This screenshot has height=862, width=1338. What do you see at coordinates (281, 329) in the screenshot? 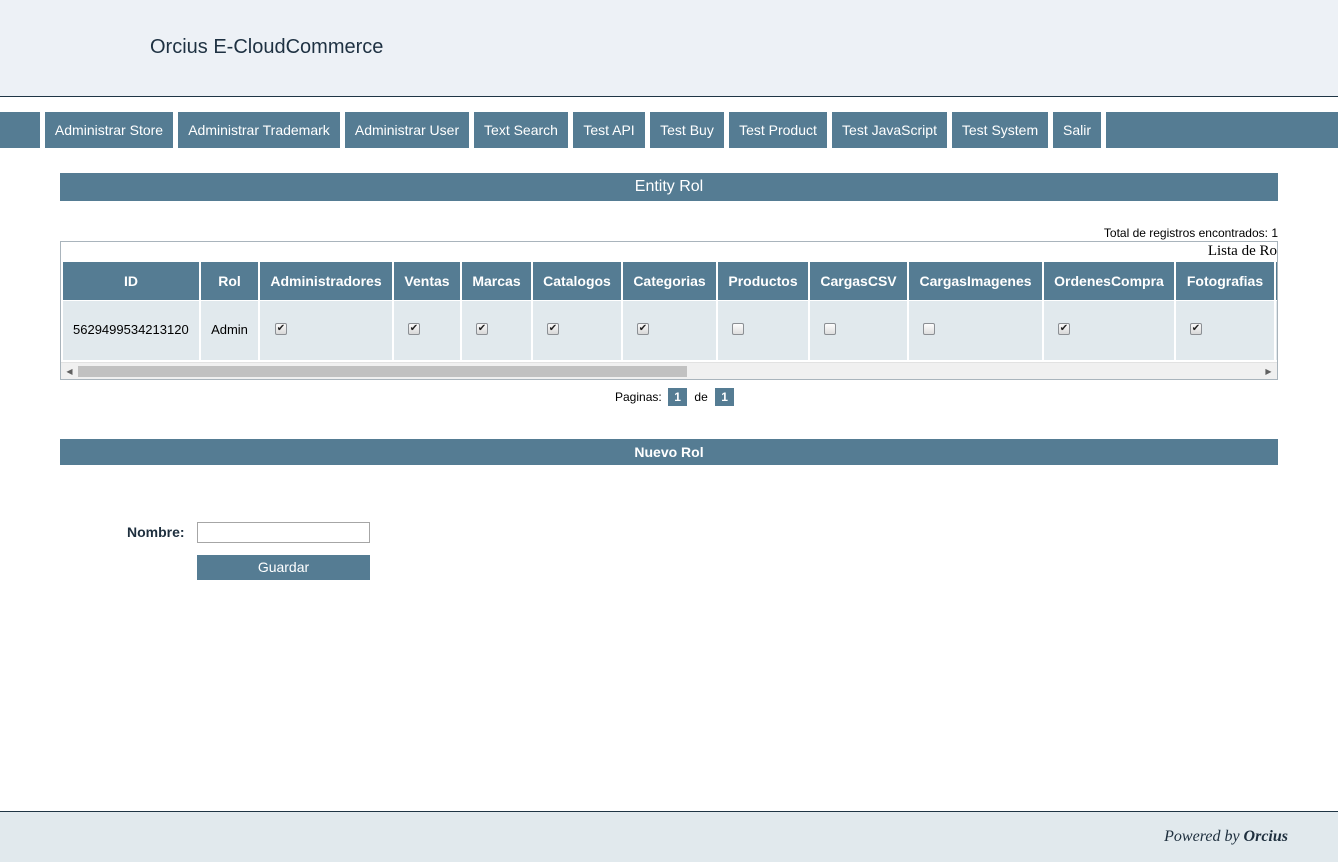
I see `checkbox-administradores: ✔` at bounding box center [281, 329].